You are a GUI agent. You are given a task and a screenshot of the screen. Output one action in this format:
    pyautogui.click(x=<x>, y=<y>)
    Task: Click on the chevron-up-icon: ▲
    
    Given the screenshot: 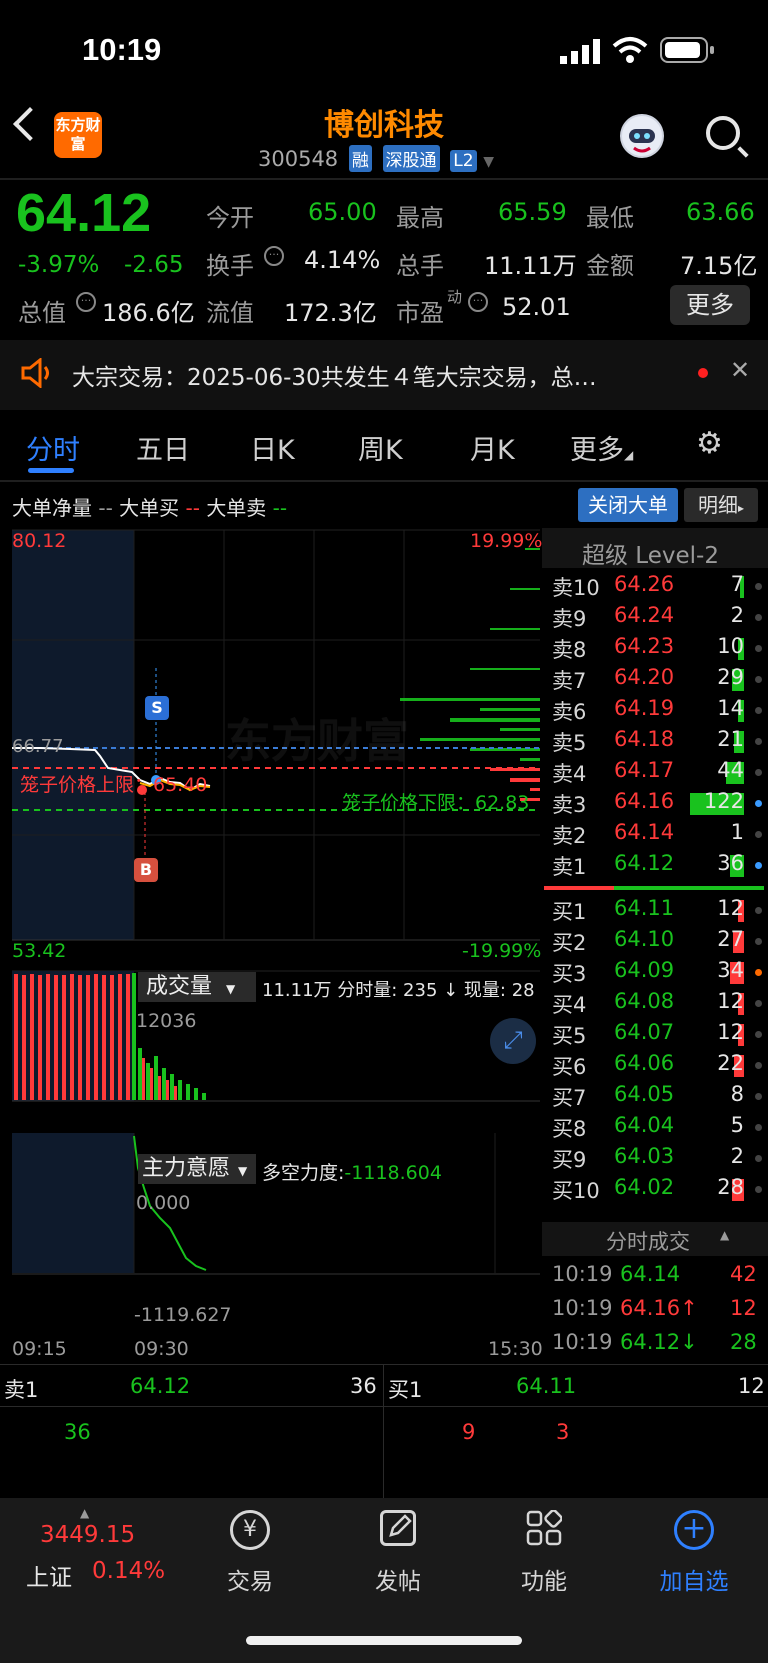 What is the action you would take?
    pyautogui.click(x=724, y=1235)
    